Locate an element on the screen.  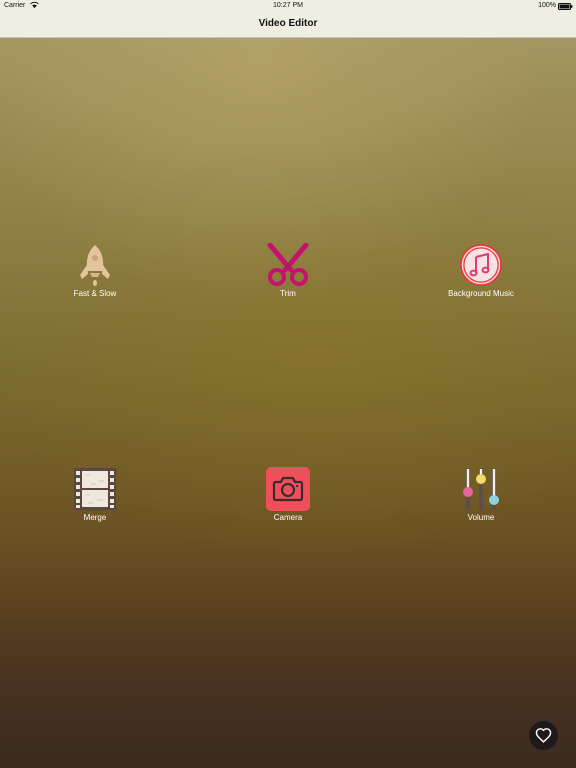
tool-trim: Trim is located at coordinates (288, 270).